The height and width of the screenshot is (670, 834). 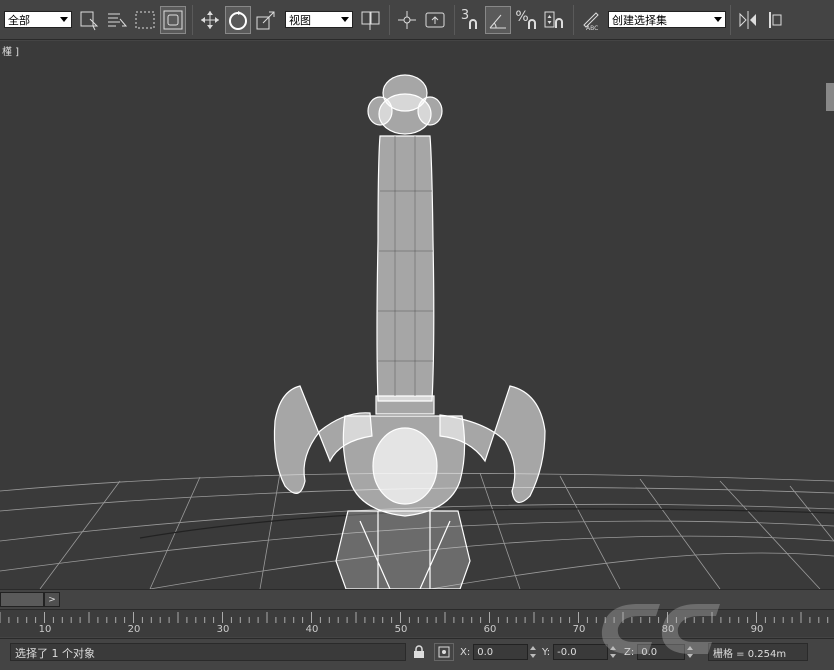 What do you see at coordinates (22, 599) in the screenshot?
I see `time-slider-thumb` at bounding box center [22, 599].